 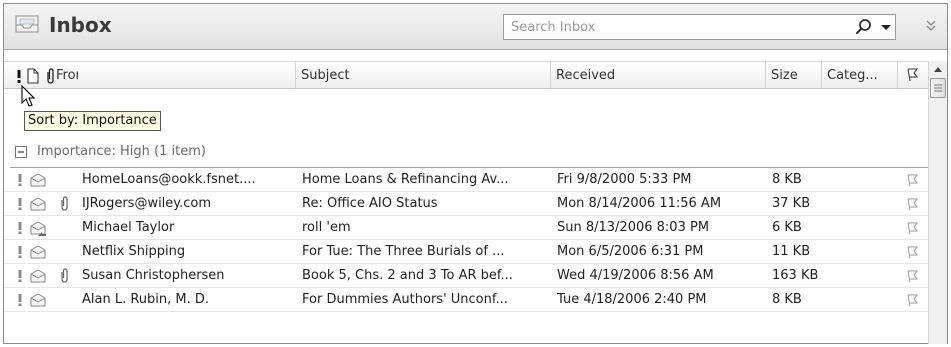 What do you see at coordinates (674, 27) in the screenshot?
I see `search-input` at bounding box center [674, 27].